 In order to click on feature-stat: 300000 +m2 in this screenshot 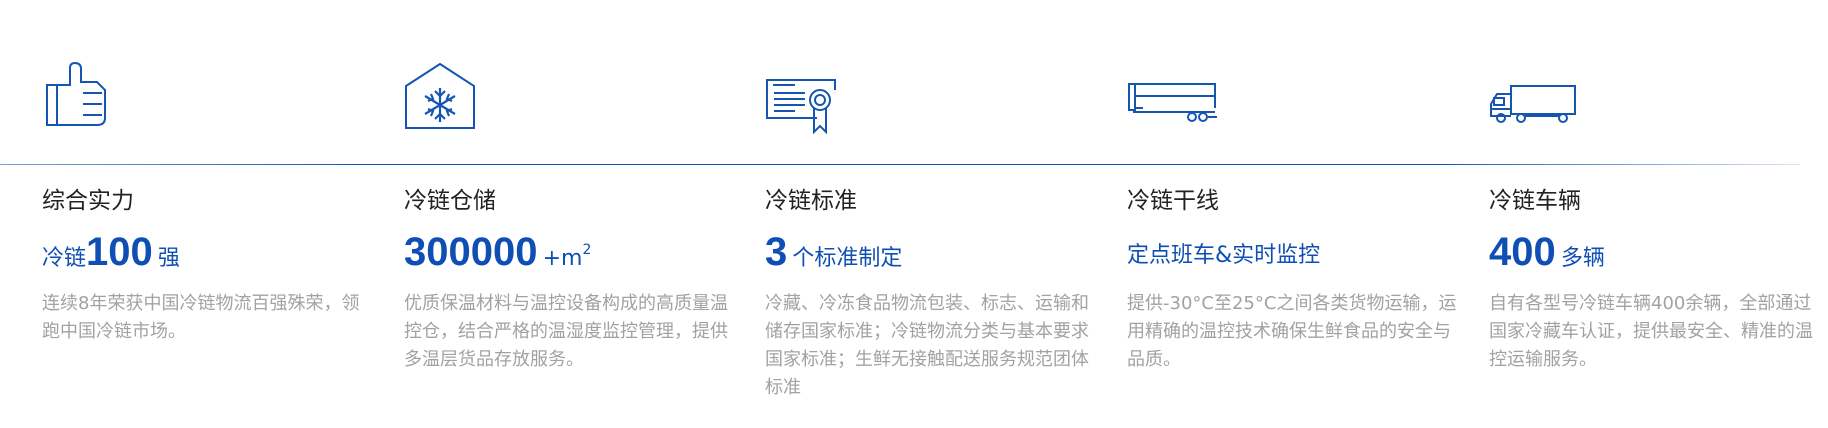, I will do `click(498, 252)`.